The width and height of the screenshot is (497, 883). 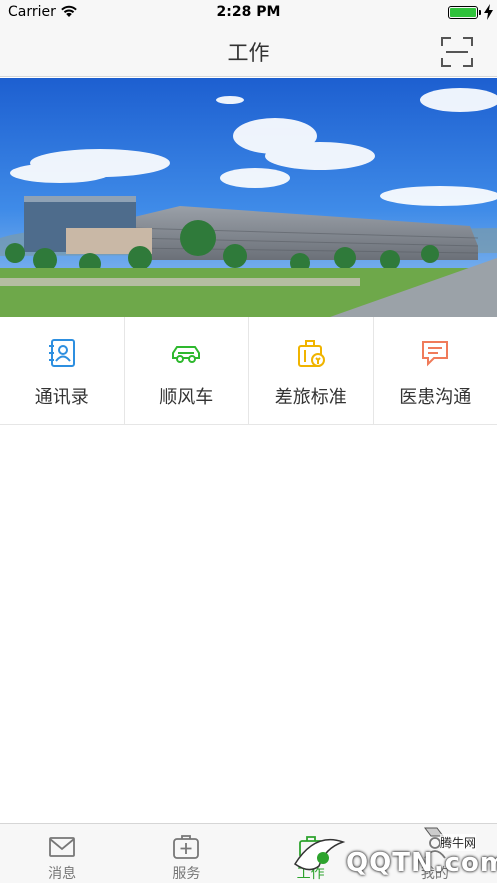 I want to click on grid-item-travel-standard: 差旅标准, so click(x=311, y=371).